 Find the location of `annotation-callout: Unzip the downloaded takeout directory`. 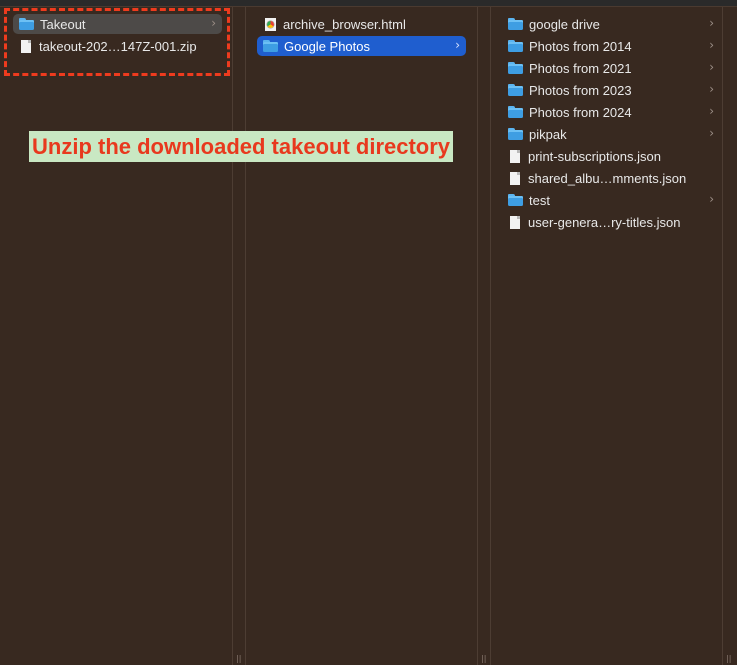

annotation-callout: Unzip the downloaded takeout directory is located at coordinates (241, 146).